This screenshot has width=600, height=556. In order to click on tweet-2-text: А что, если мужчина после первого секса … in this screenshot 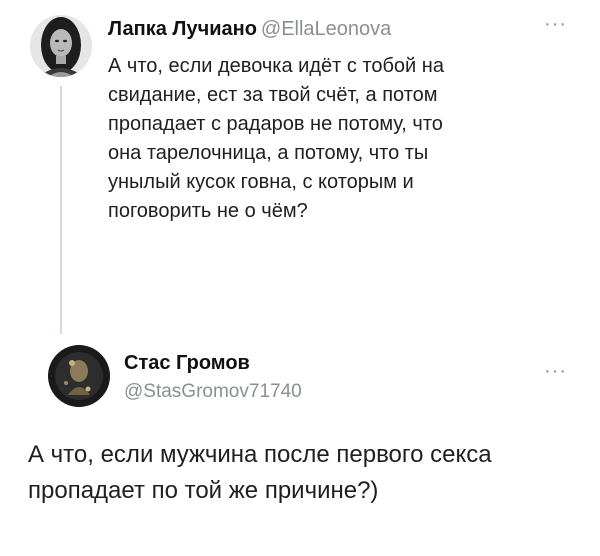, I will do `click(260, 472)`.